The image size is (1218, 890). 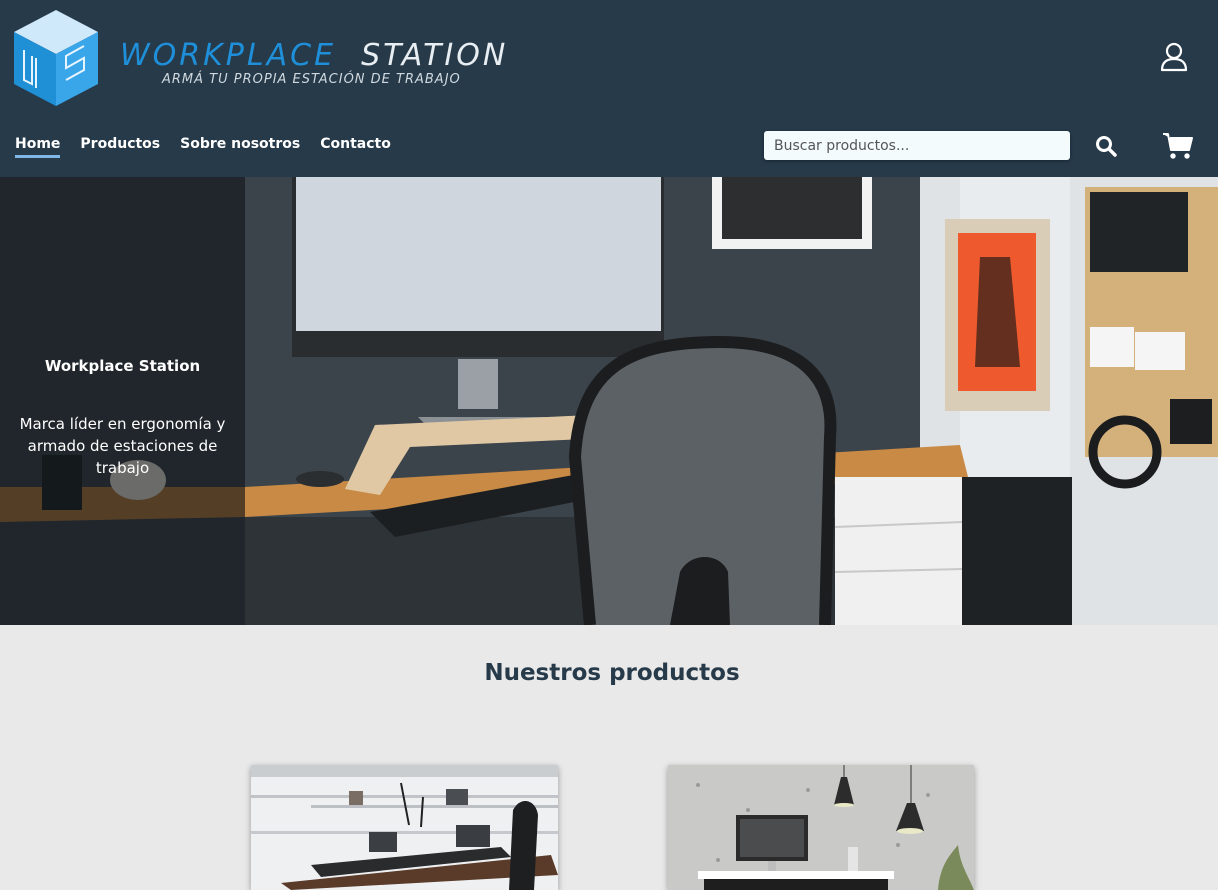 What do you see at coordinates (612, 673) in the screenshot?
I see `products-section-title: Nuestros productos` at bounding box center [612, 673].